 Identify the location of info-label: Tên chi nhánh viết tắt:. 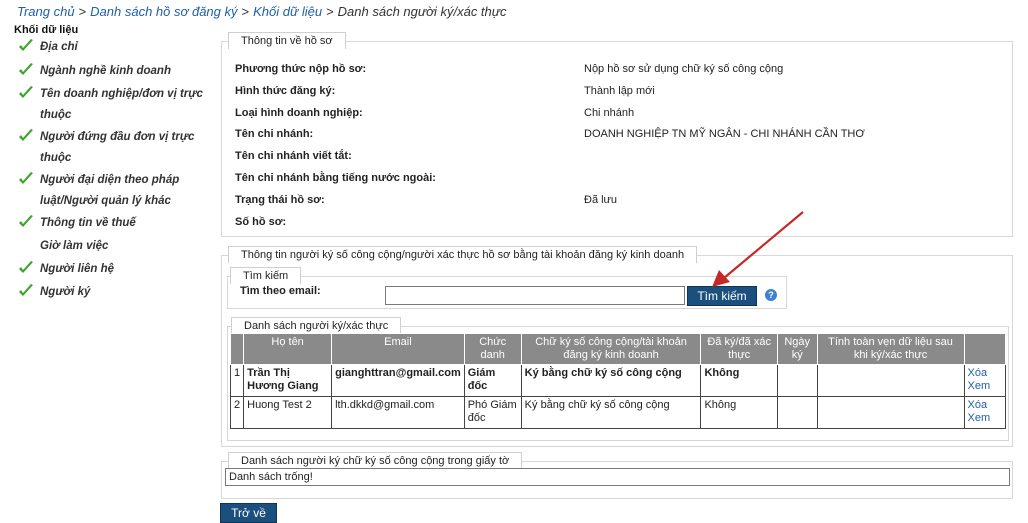
(293, 156).